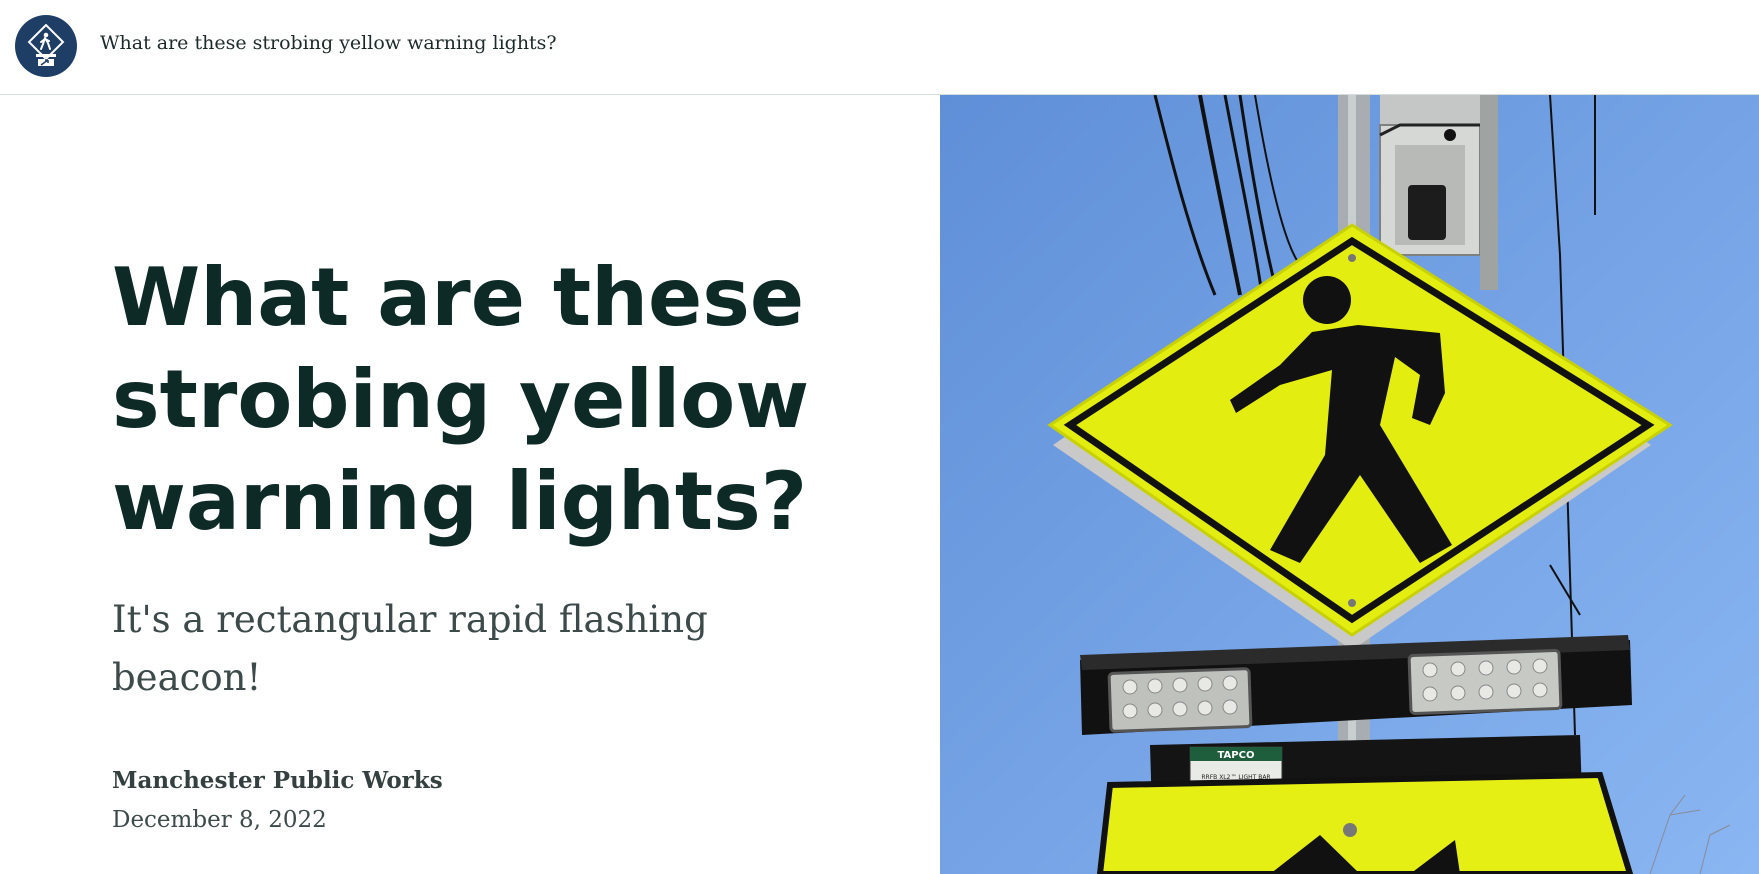  Describe the element at coordinates (1365, 822) in the screenshot. I see `lower-crossing-sign` at that location.